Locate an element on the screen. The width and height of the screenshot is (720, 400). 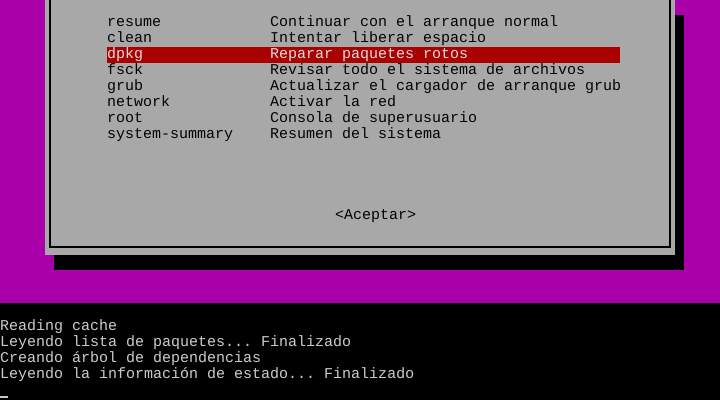
menu-item: grub Actualizar el cargador de arranque grub is located at coordinates (363, 87).